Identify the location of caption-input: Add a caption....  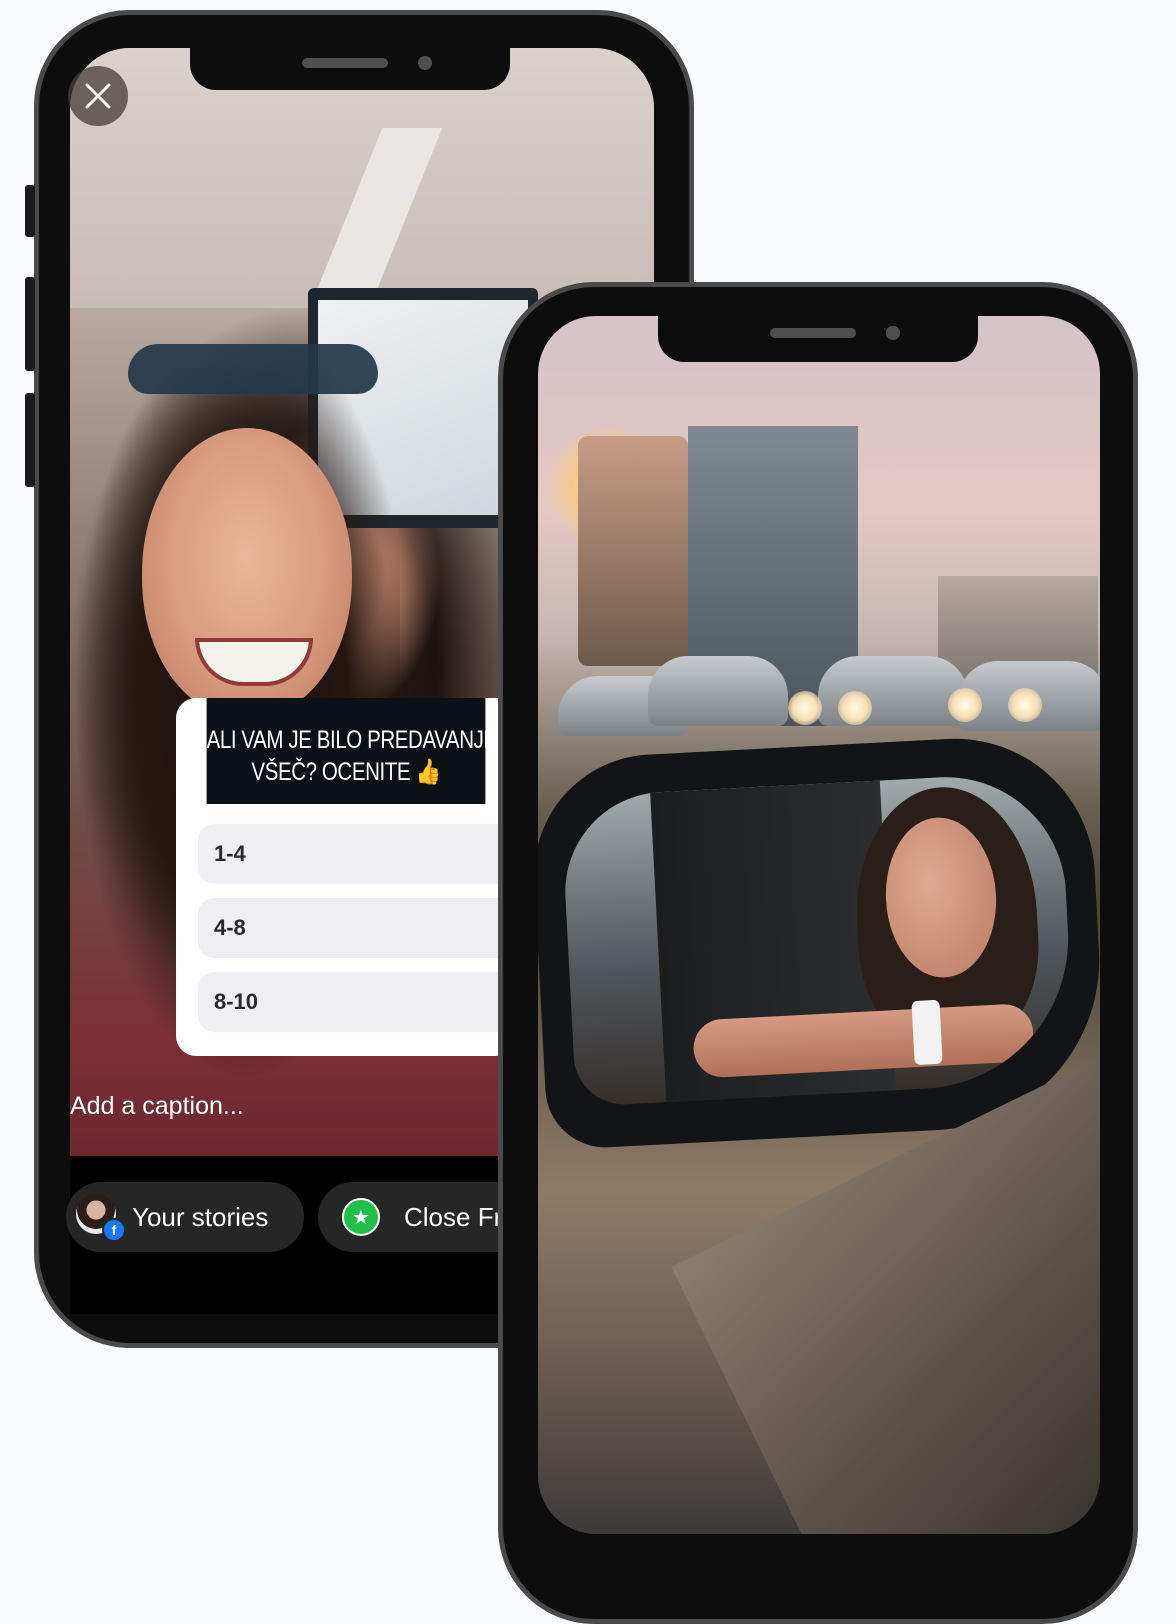
(157, 1106).